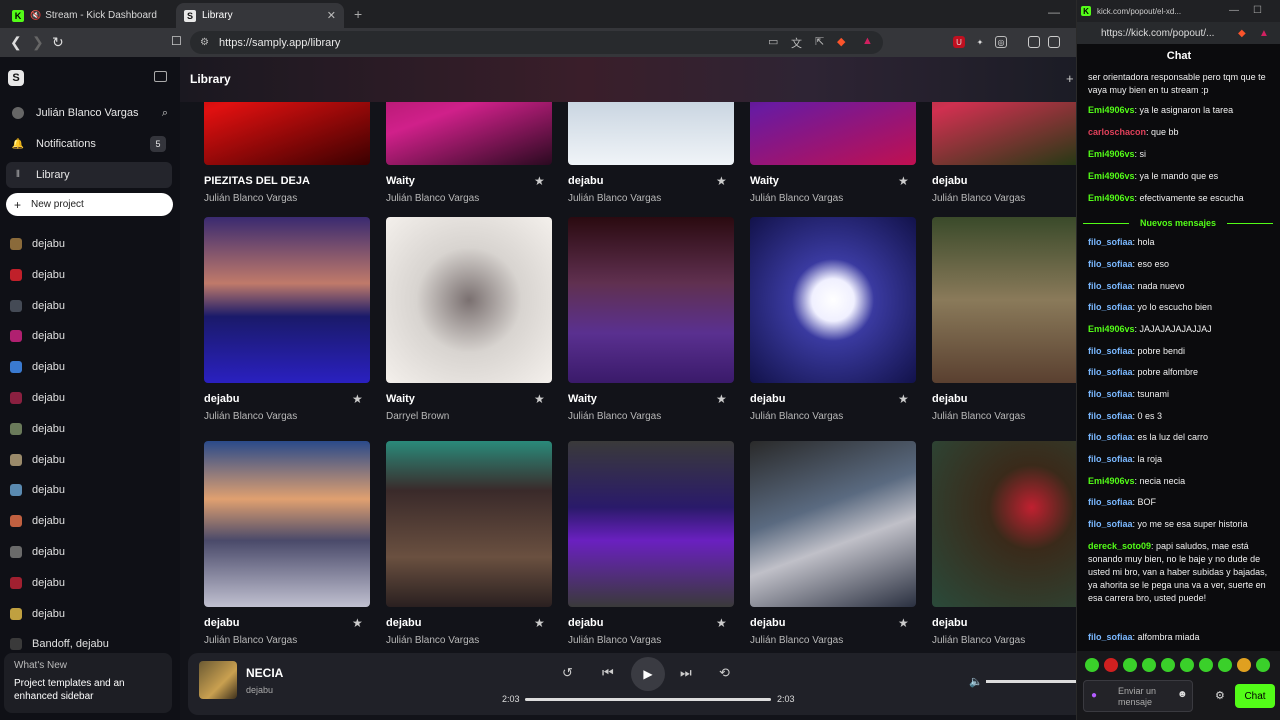  Describe the element at coordinates (1220, 695) in the screenshot. I see `gear-icon: ⚙` at that location.